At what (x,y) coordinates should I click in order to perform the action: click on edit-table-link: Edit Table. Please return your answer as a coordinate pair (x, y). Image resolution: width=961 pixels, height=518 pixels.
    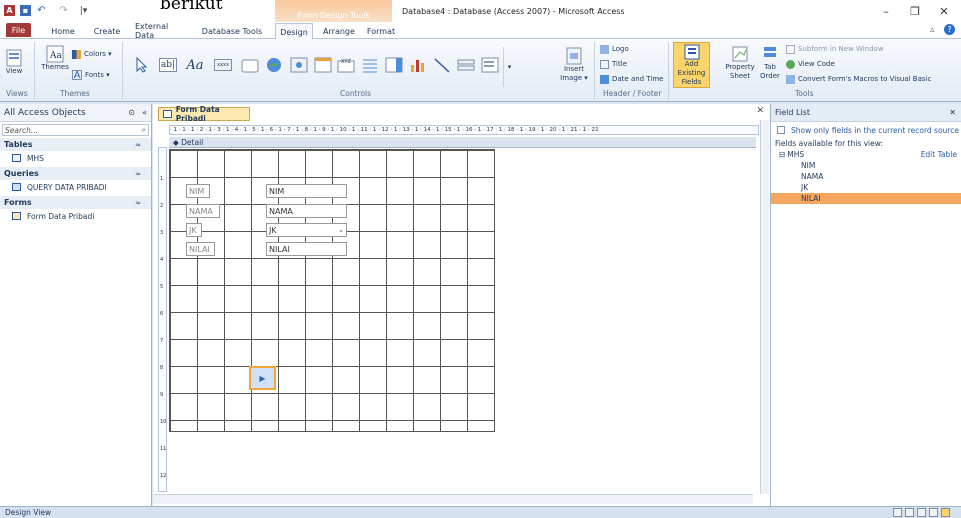
    Looking at the image, I should click on (939, 154).